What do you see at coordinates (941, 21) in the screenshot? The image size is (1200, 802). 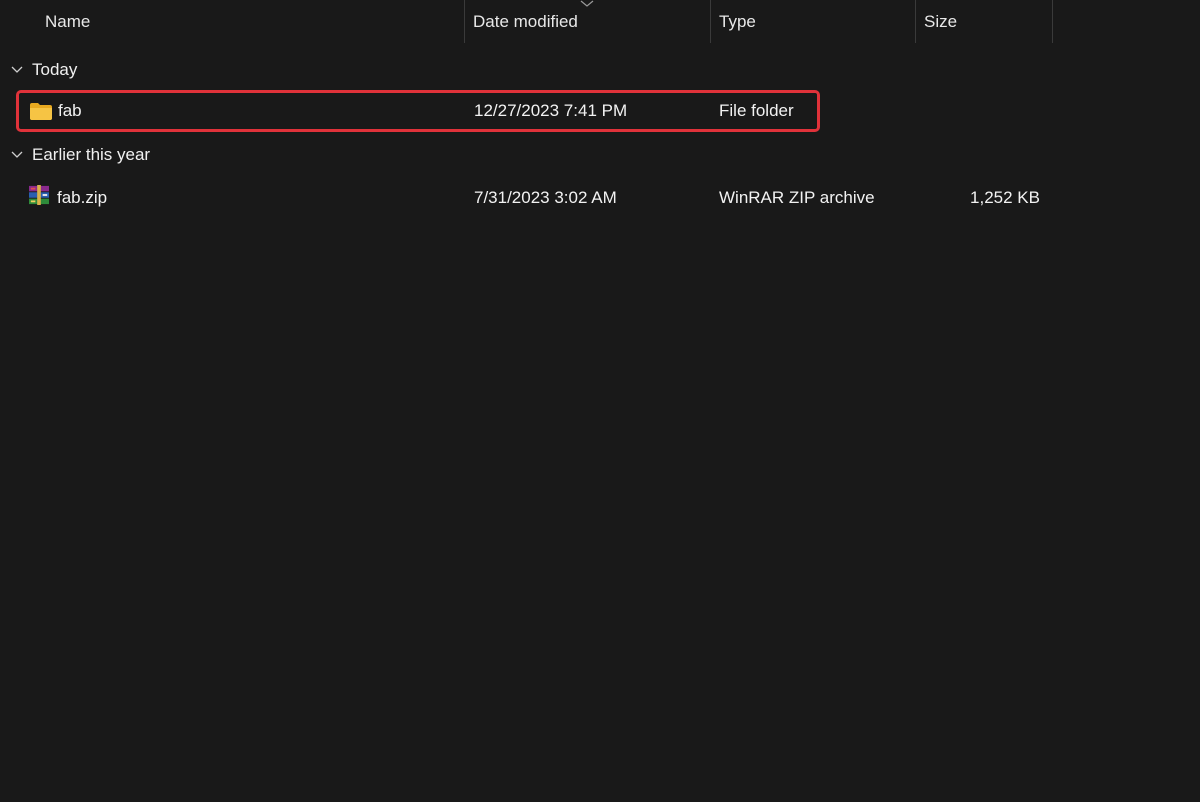 I see `column-header-size-label: Size` at bounding box center [941, 21].